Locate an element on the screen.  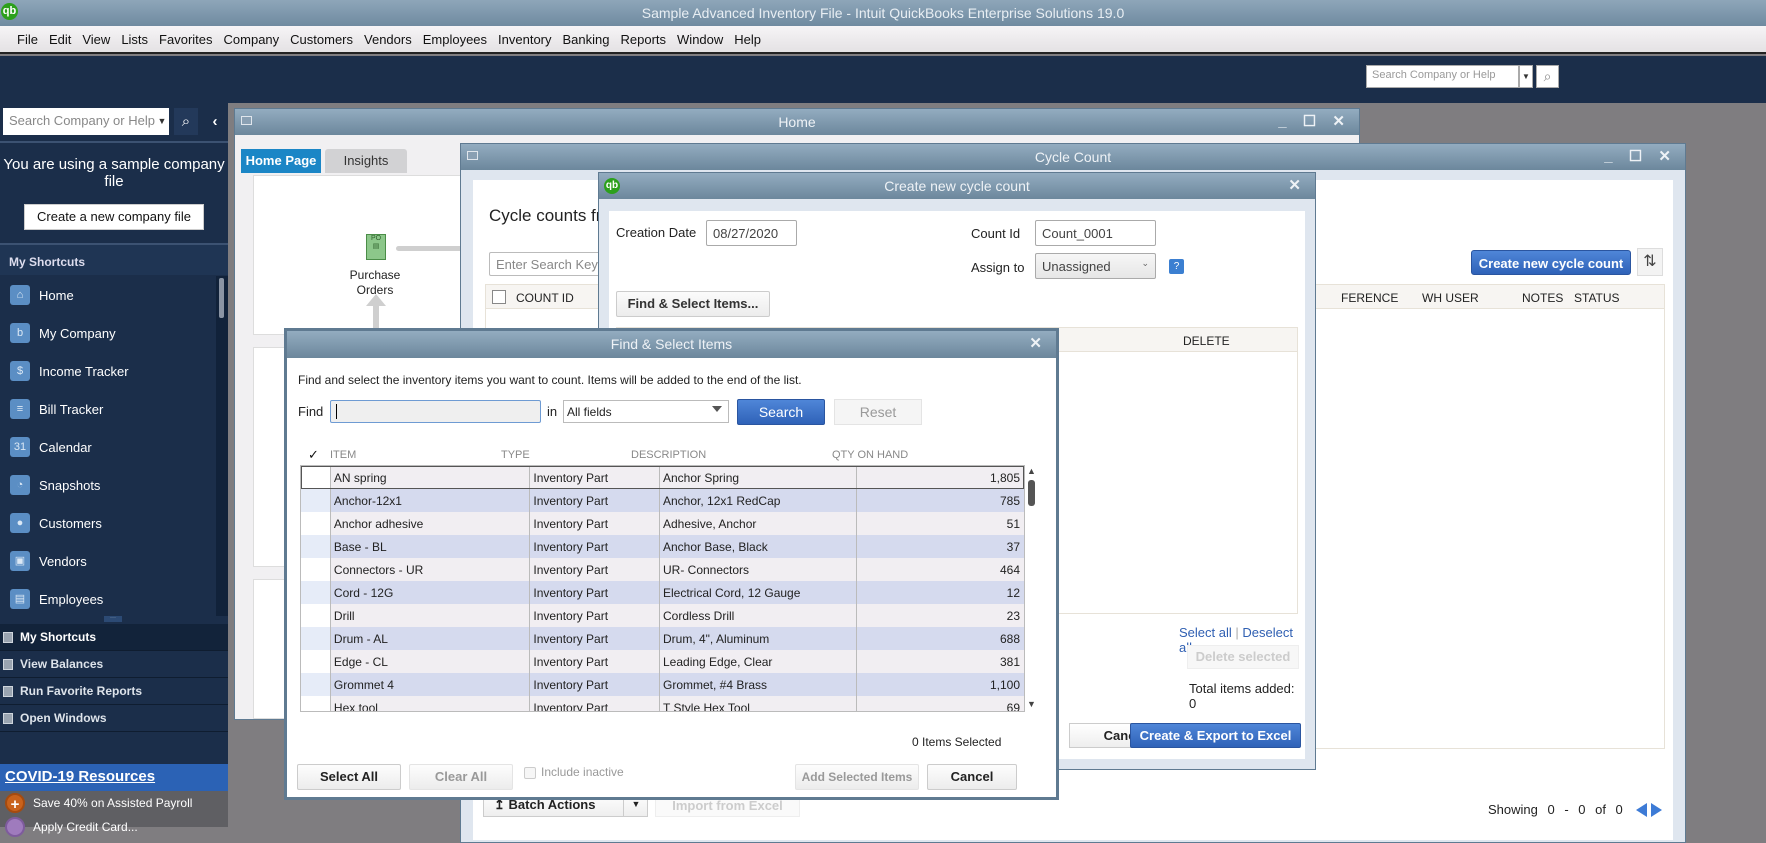
items-scrollbar: ▲ ▼ is located at coordinates (1031, 588).